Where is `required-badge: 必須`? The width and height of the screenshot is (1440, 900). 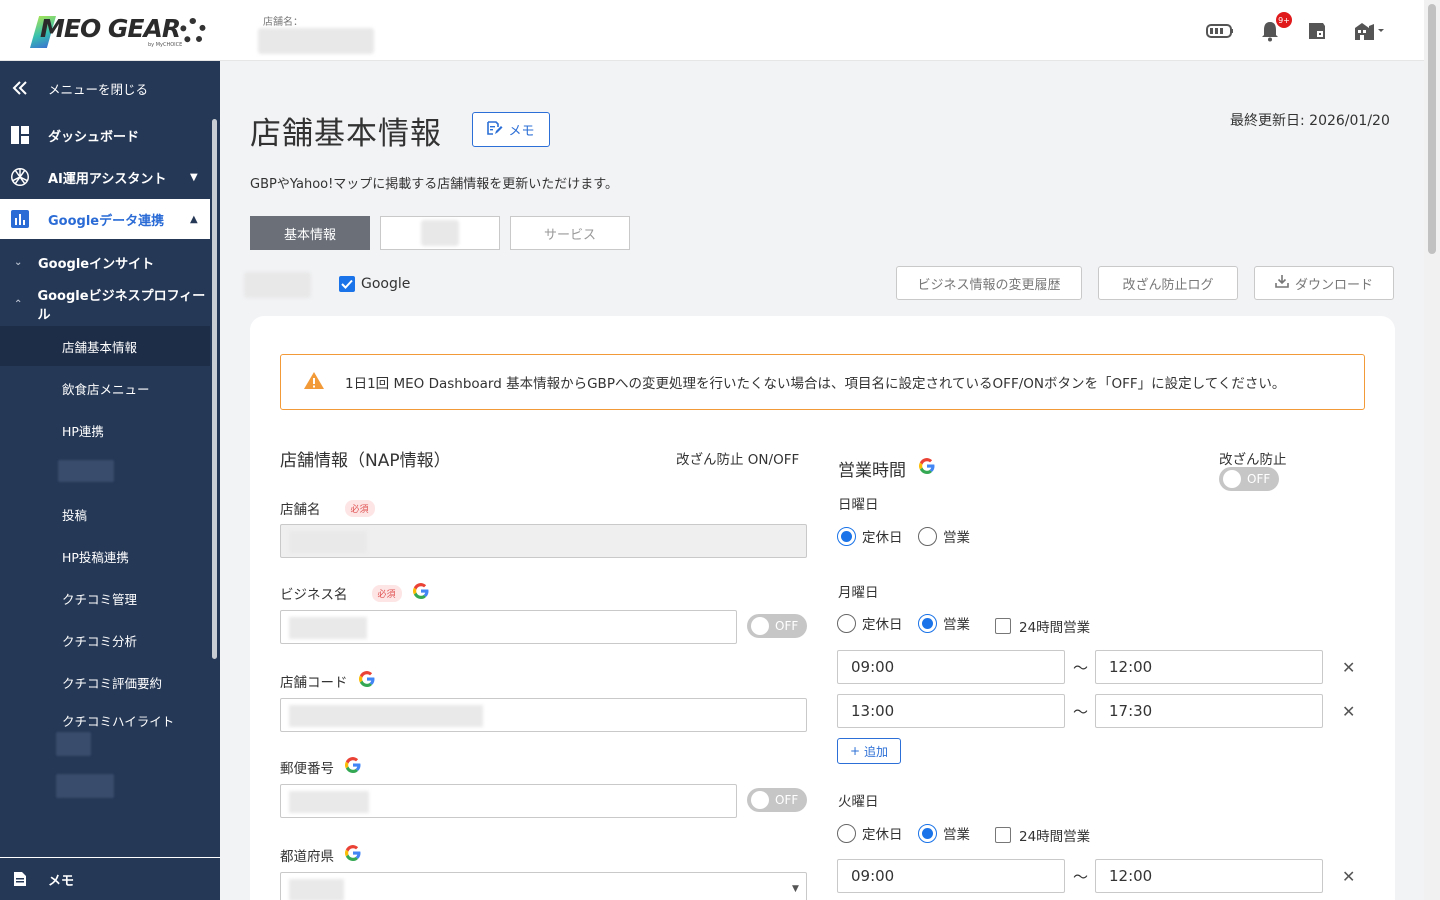
required-badge: 必須 is located at coordinates (386, 593).